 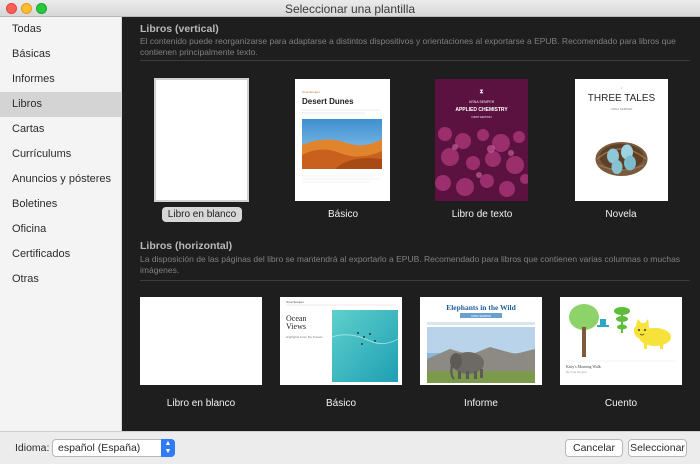 What do you see at coordinates (481, 307) in the screenshot?
I see `cover-title: Elephants in the Wild` at bounding box center [481, 307].